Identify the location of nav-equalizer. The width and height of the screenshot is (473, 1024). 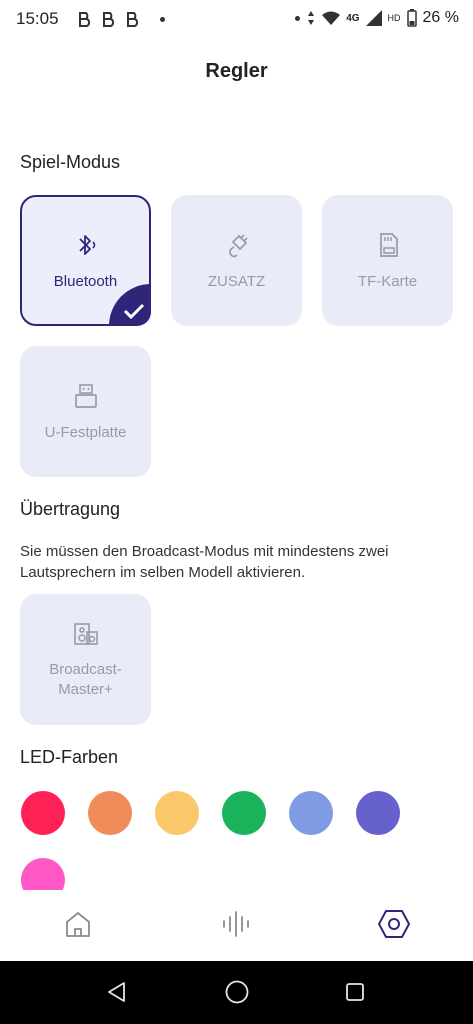
(236, 924).